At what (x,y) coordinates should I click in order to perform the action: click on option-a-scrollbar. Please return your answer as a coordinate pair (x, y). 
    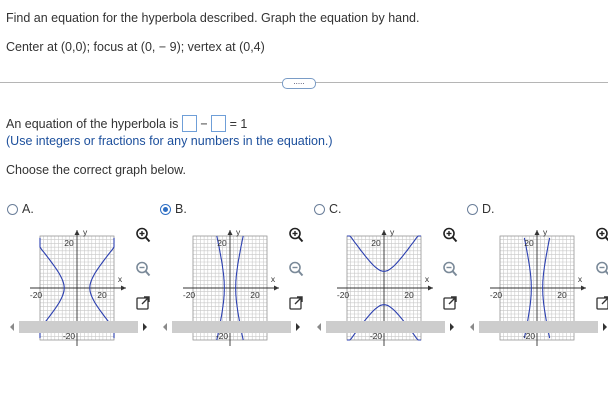
    Looking at the image, I should click on (78, 327).